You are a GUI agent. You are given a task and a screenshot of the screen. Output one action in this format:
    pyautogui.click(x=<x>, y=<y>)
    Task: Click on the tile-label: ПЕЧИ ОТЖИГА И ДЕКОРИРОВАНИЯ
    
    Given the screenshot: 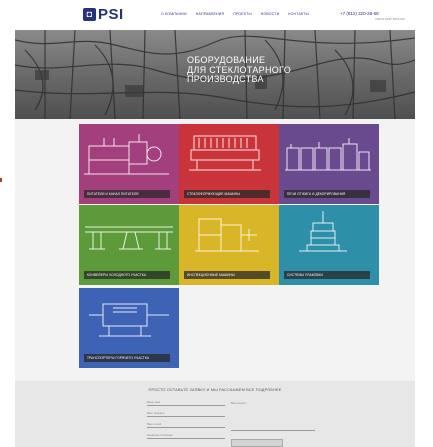 What is the action you would take?
    pyautogui.click(x=327, y=194)
    